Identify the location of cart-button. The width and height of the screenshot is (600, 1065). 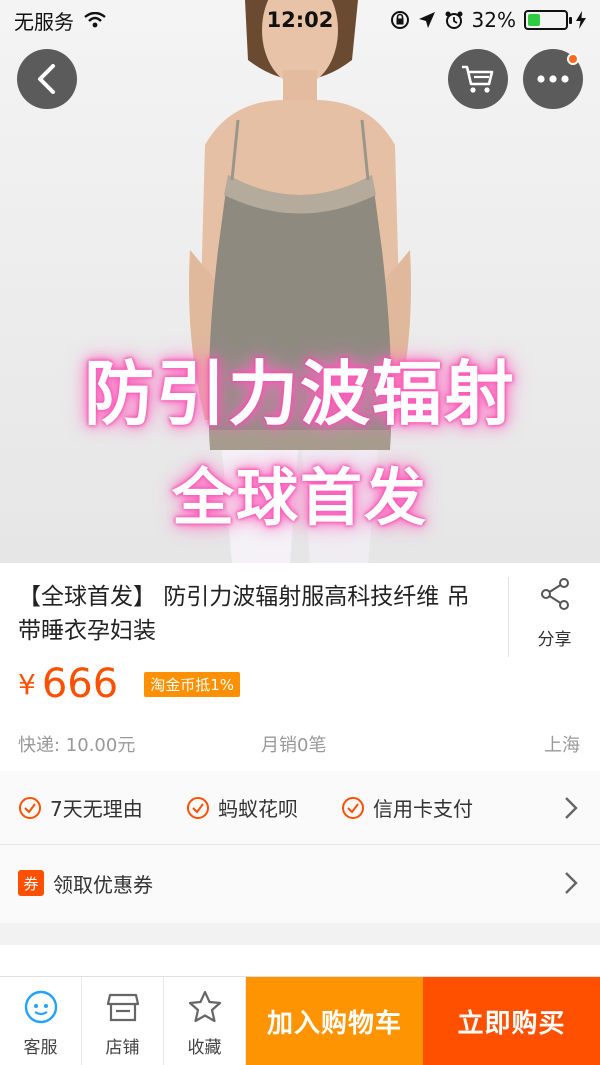
(478, 79).